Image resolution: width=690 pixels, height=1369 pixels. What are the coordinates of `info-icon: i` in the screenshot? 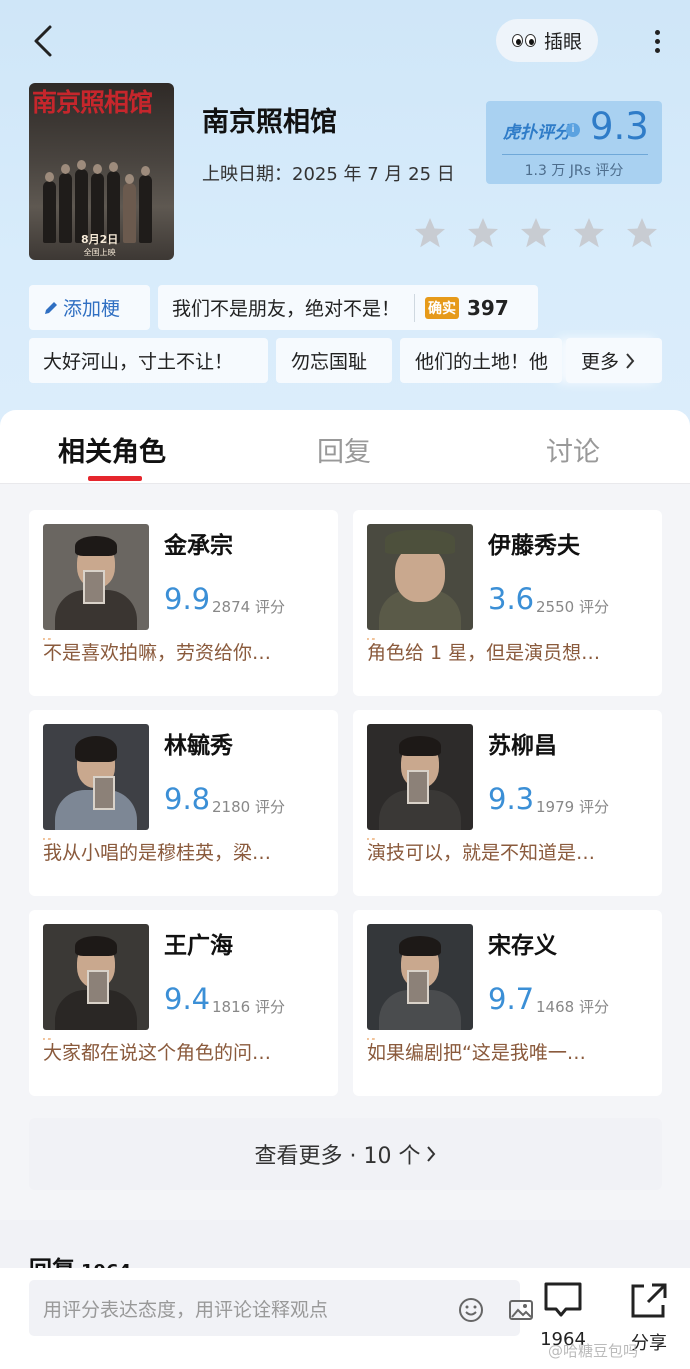 It's located at (573, 130).